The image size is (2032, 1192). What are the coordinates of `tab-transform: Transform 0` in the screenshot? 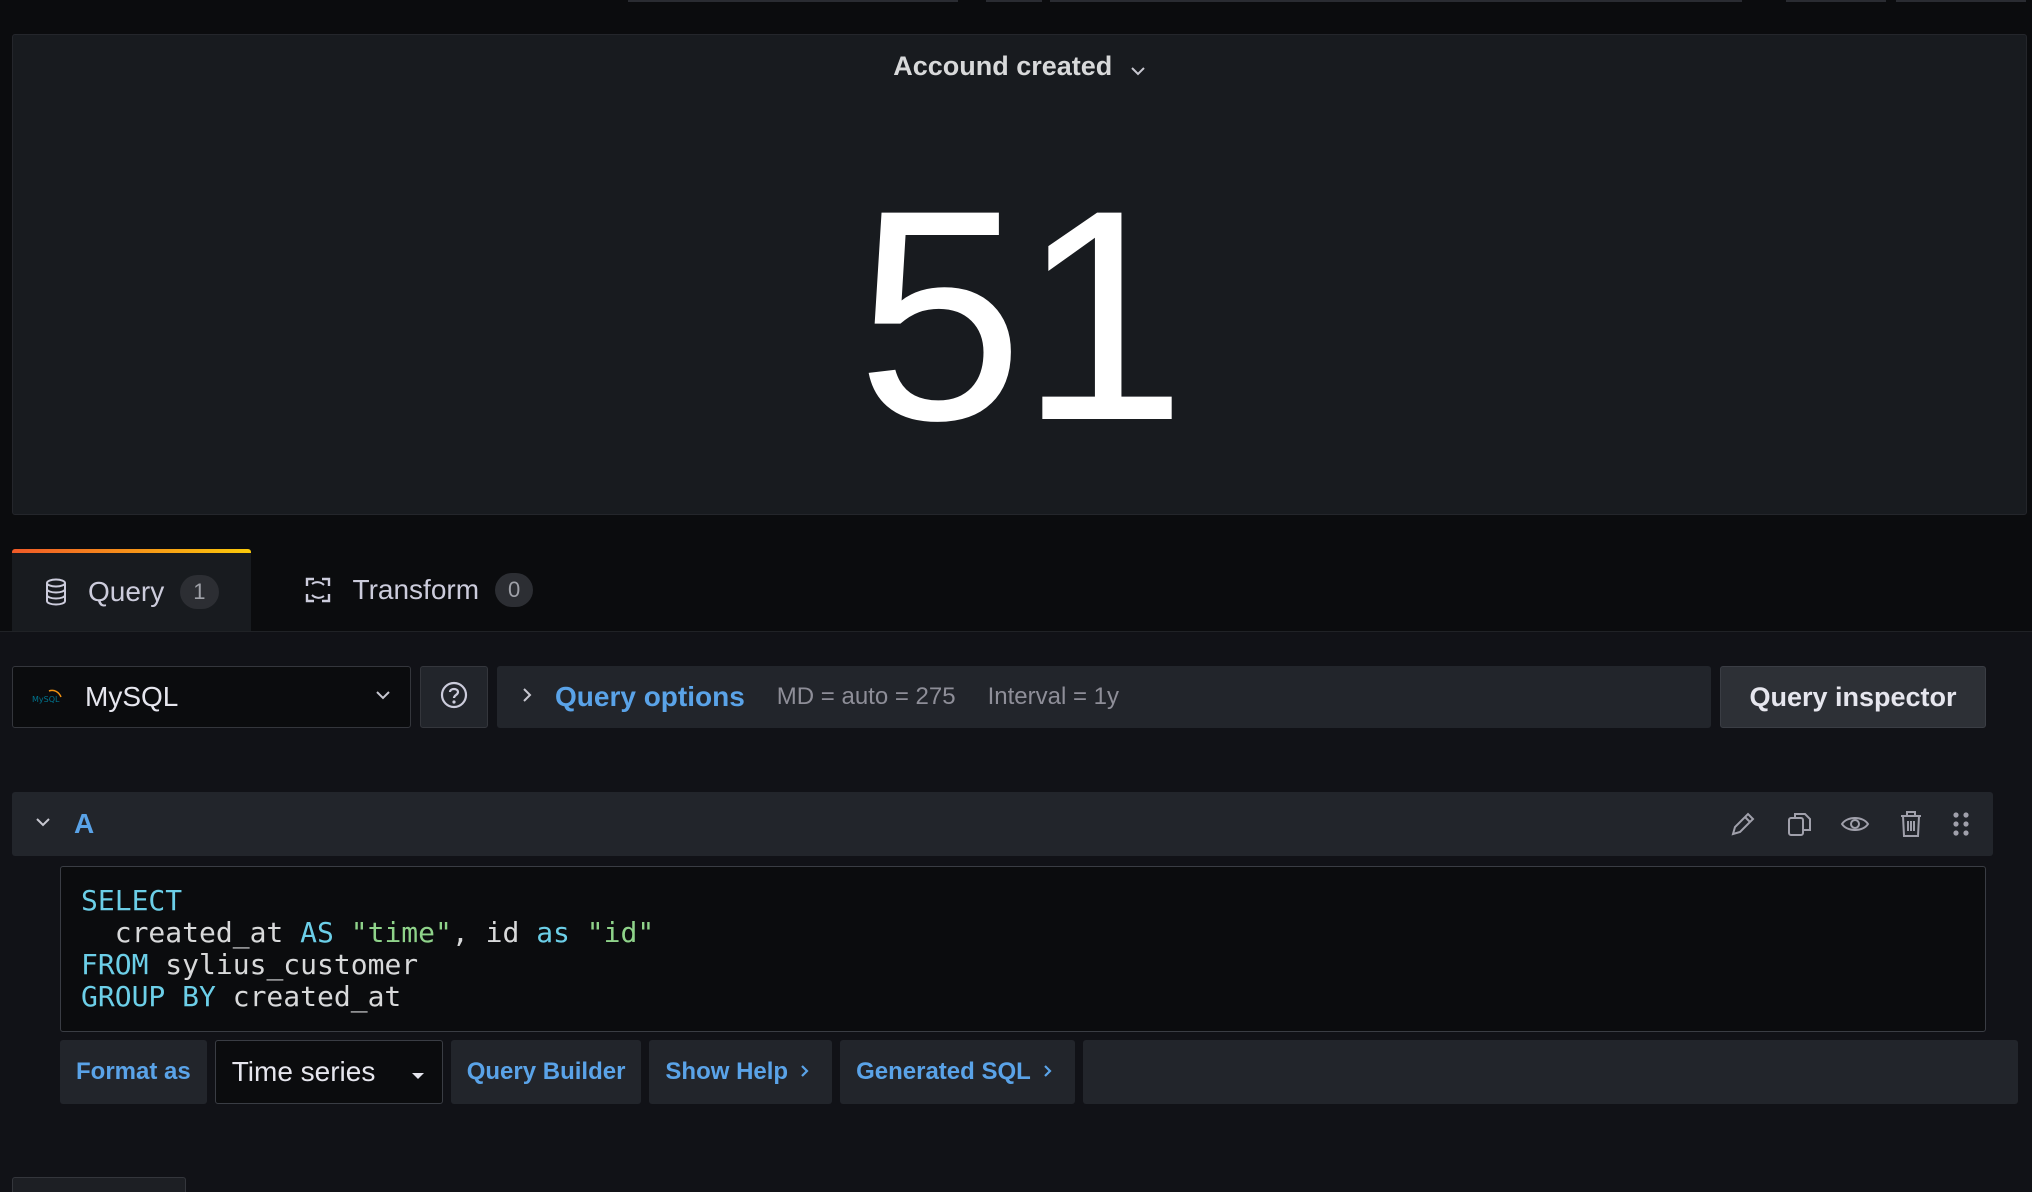 It's located at (408, 590).